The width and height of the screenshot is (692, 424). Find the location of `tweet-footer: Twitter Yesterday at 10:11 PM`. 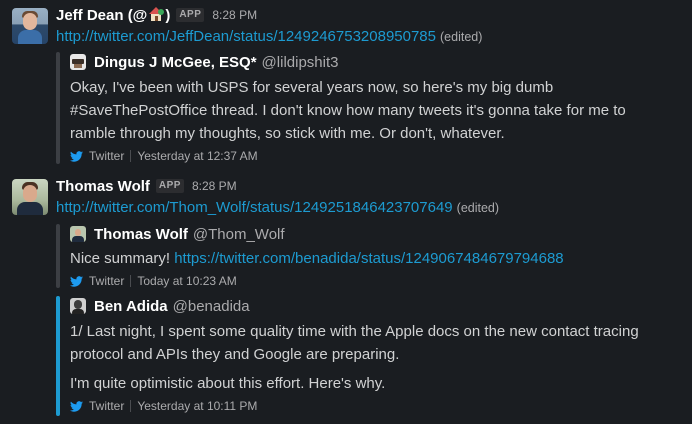

tweet-footer: Twitter Yesterday at 10:11 PM is located at coordinates (375, 406).